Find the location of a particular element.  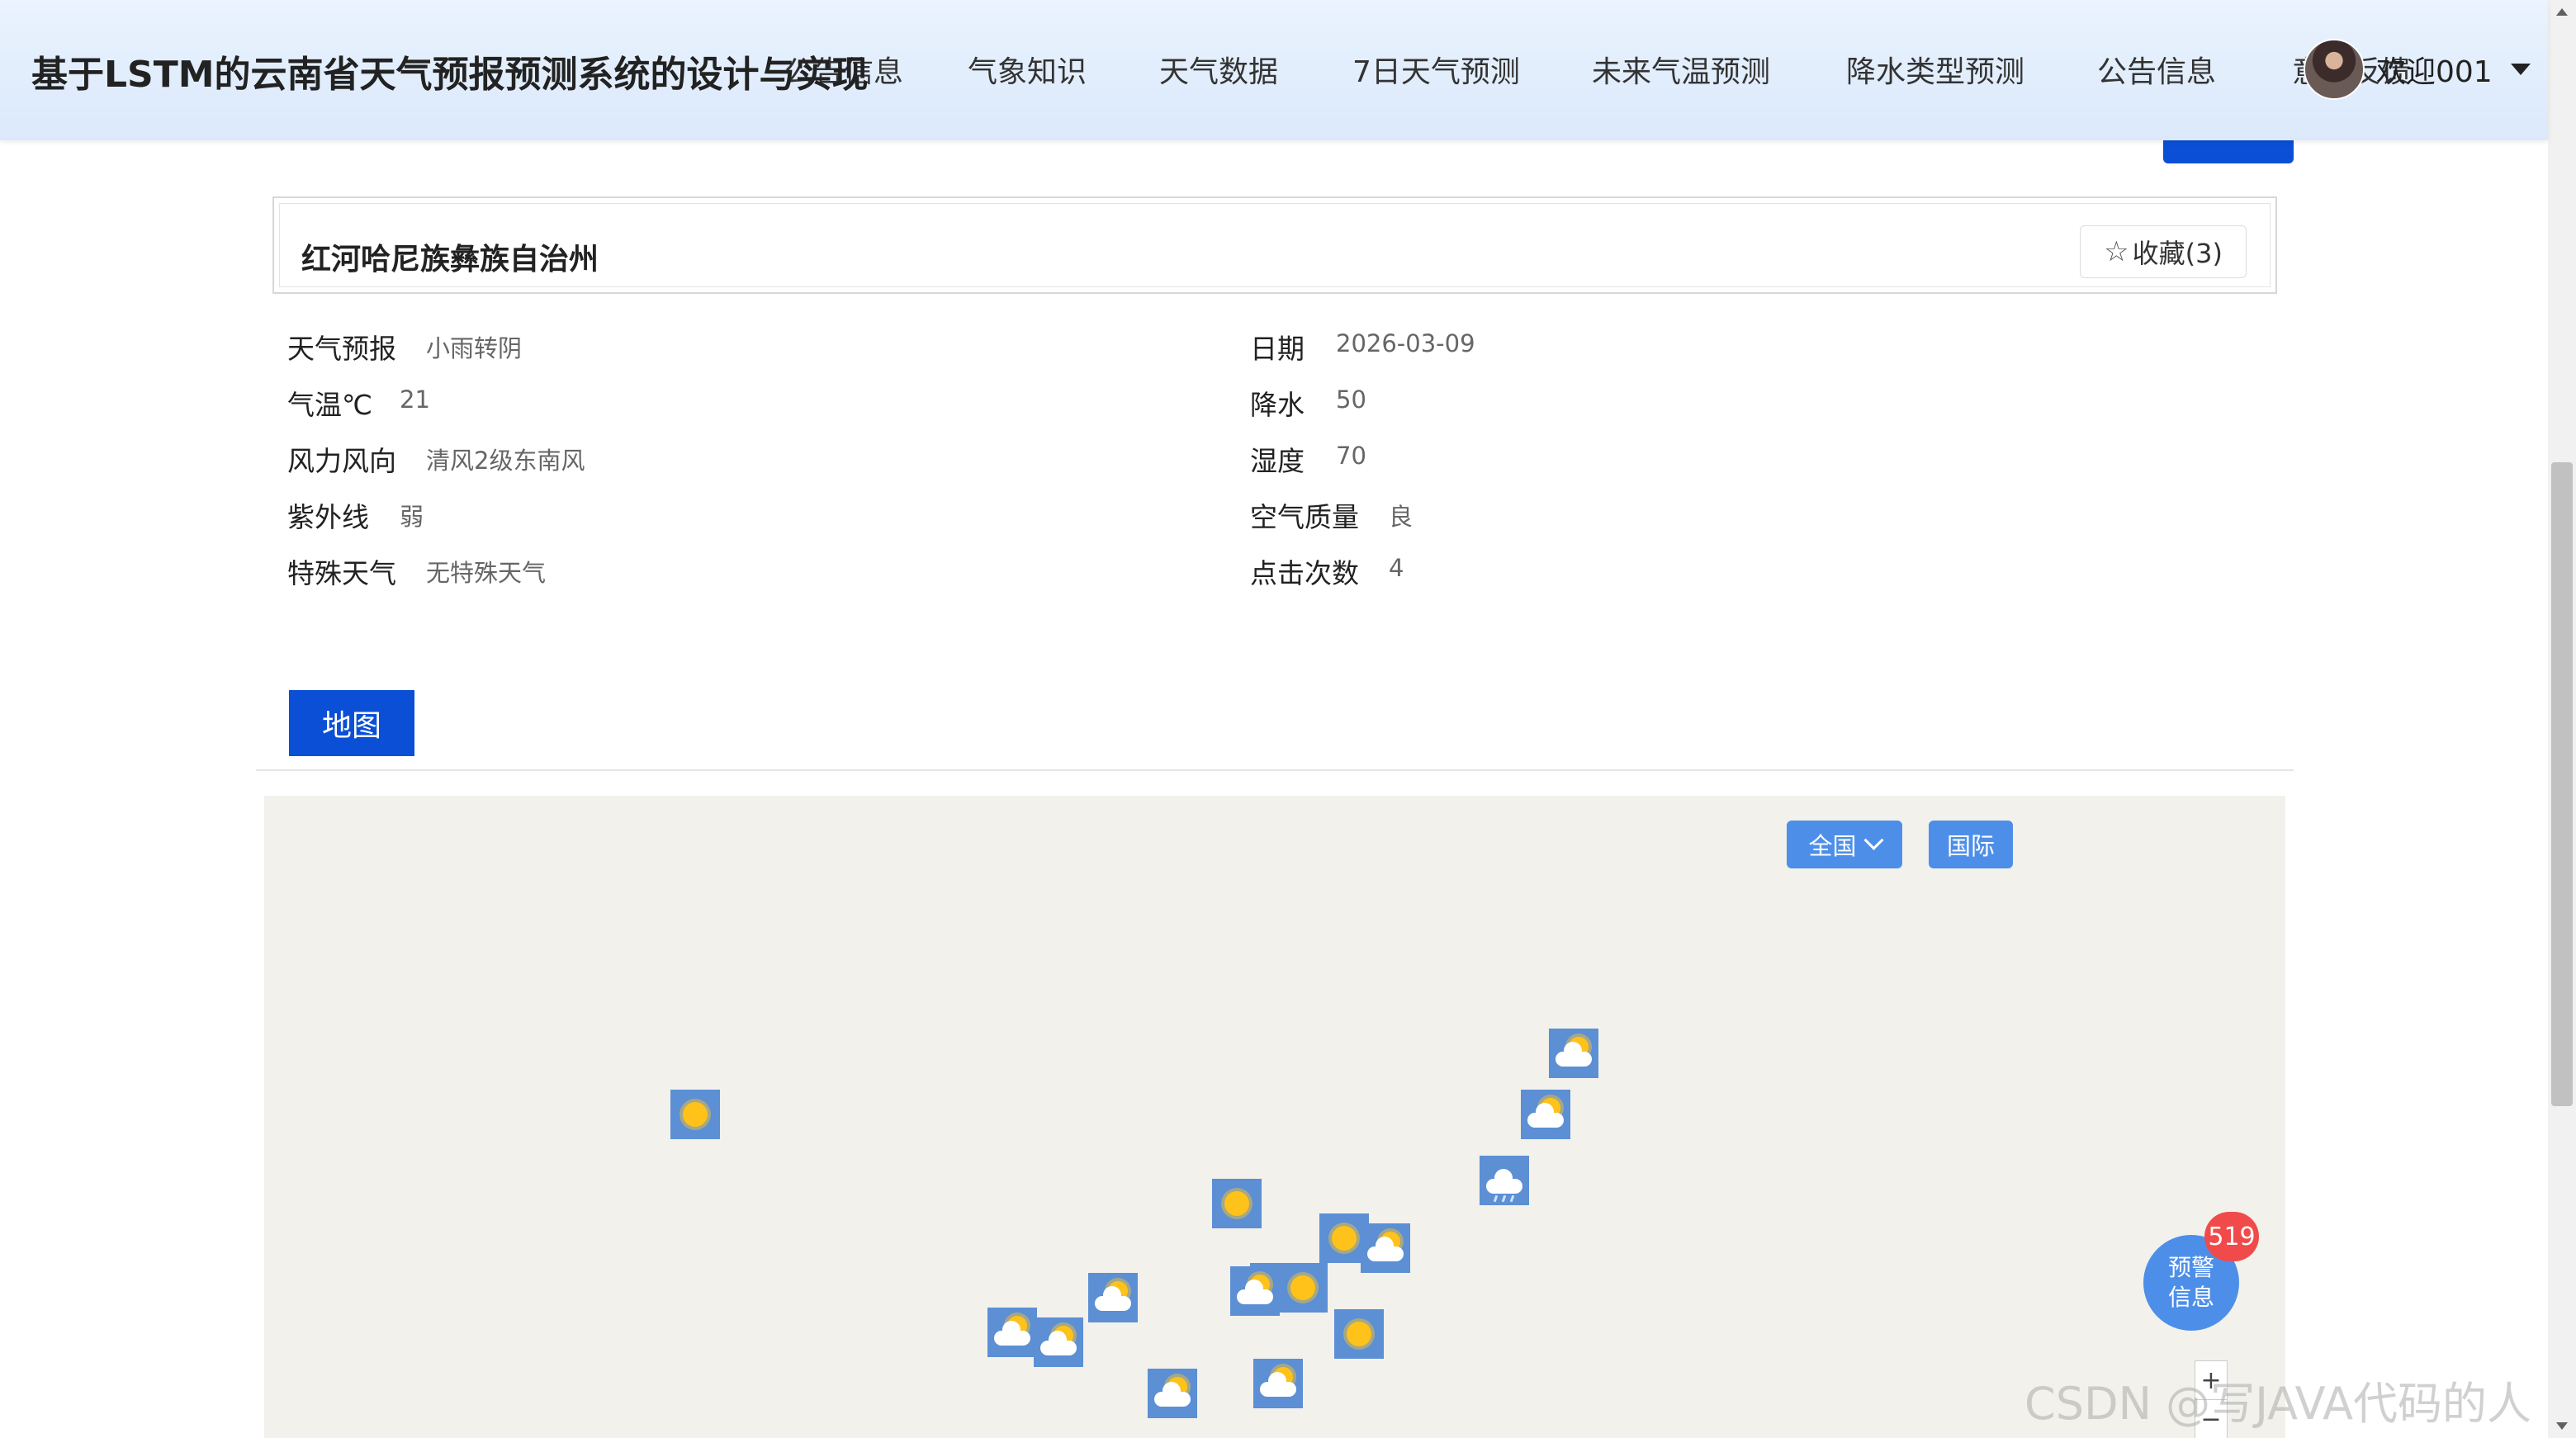

label-air-quality: 空气质量 is located at coordinates (1304, 517).